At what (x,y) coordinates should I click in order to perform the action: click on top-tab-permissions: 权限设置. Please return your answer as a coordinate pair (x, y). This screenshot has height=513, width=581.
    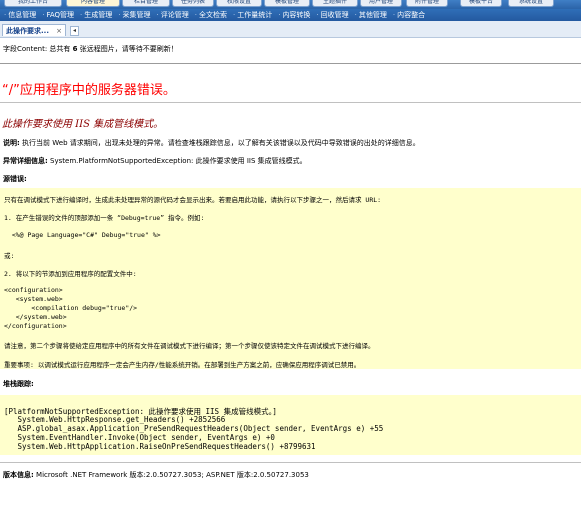
    Looking at the image, I should click on (239, 3).